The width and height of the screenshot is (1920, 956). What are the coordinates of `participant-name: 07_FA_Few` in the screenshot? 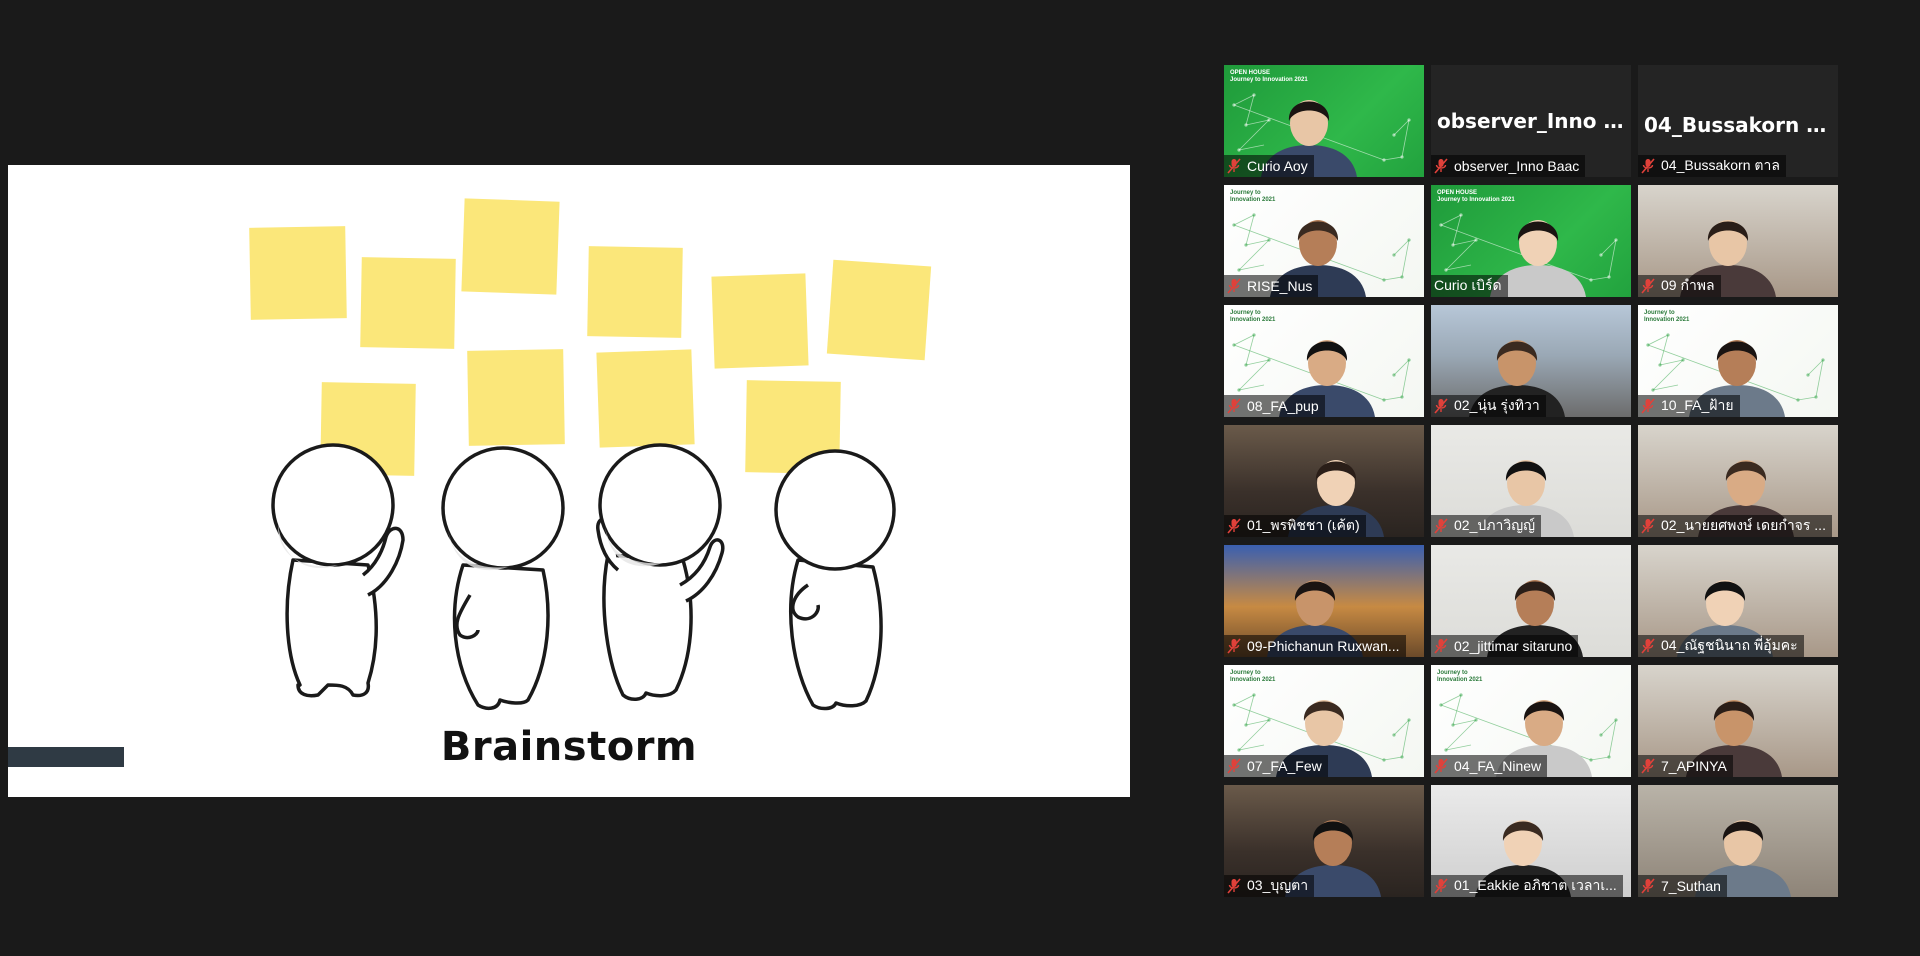 It's located at (1284, 766).